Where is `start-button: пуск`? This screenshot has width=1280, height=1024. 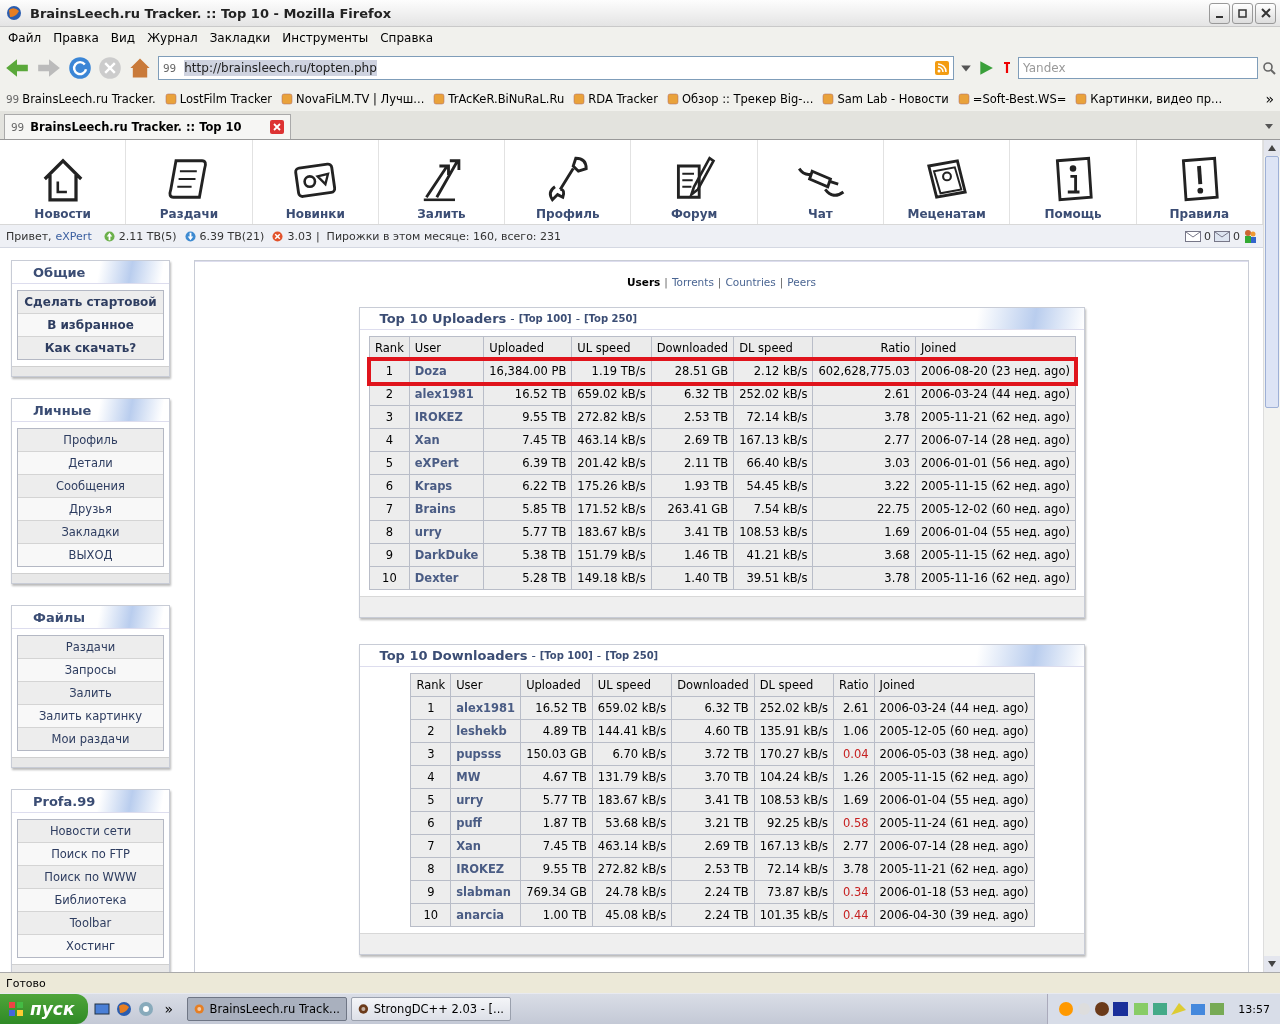
start-button: пуск is located at coordinates (44, 1009).